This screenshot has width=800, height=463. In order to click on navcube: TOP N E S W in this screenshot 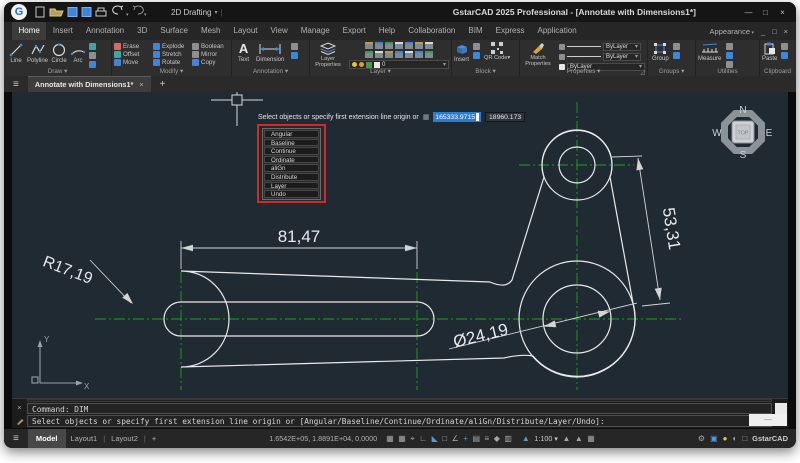, I will do `click(742, 133)`.